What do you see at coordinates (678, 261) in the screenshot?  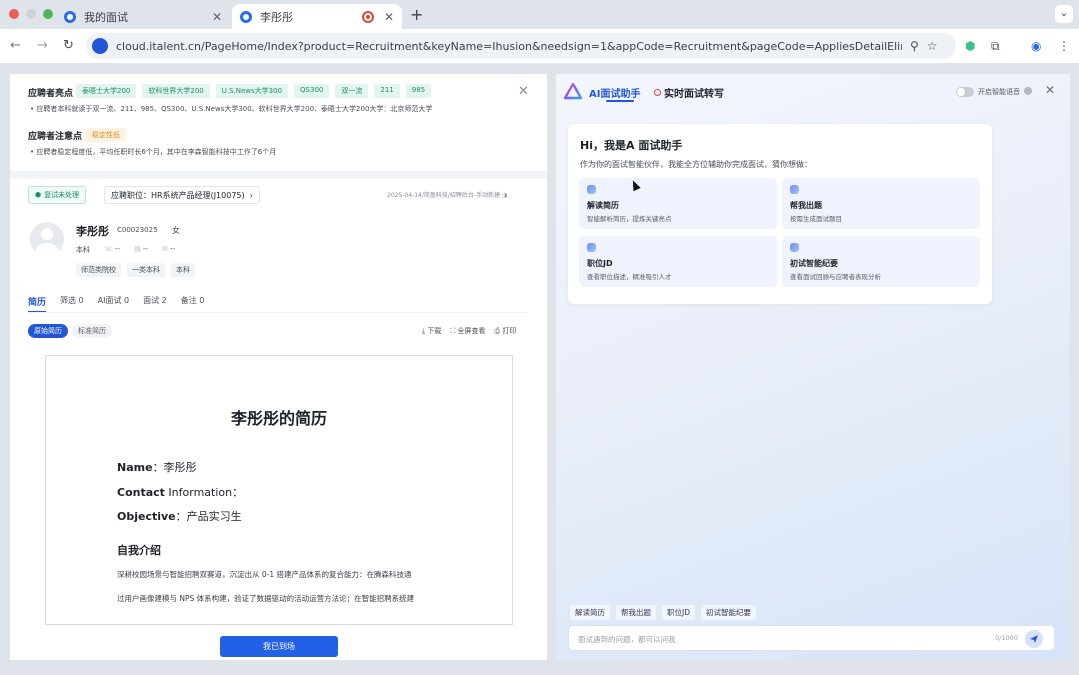 I see `feature-job-description-button: 职位JD 查看职位描述，精准吸引人才` at bounding box center [678, 261].